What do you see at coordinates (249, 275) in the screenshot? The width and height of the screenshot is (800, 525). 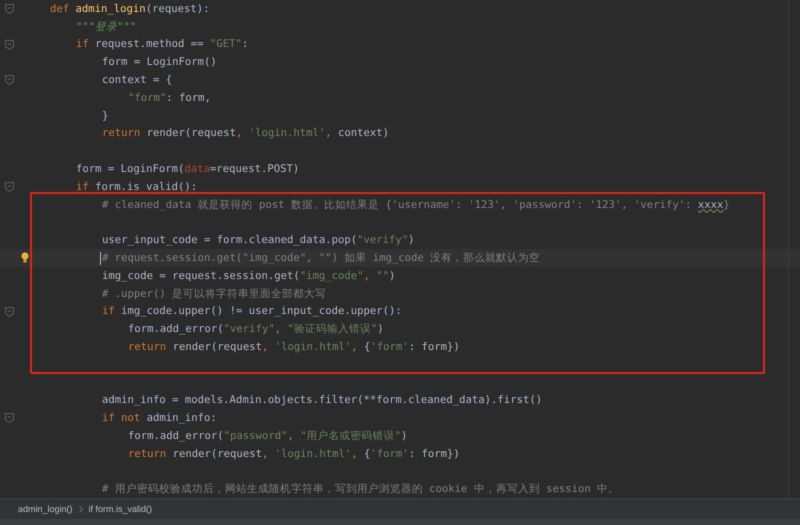 I see `code-line: img_code = request.session.get("img_code", "")` at bounding box center [249, 275].